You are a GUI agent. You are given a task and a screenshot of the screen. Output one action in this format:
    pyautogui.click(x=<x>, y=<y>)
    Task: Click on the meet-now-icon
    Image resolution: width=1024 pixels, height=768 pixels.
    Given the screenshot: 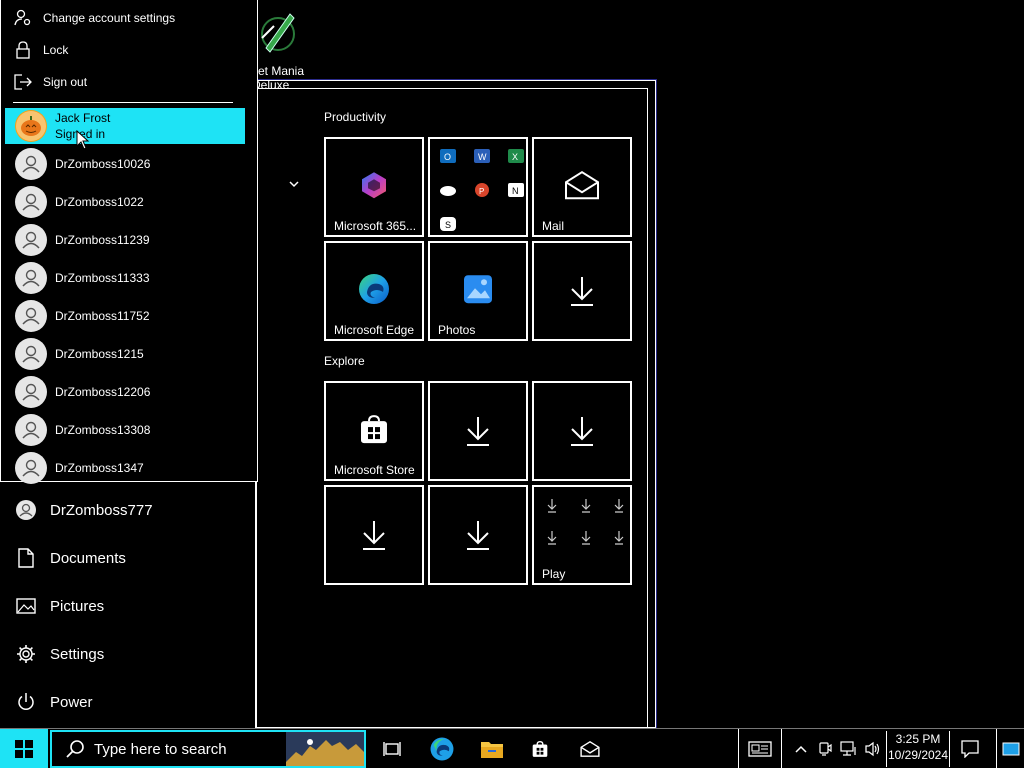 What is the action you would take?
    pyautogui.click(x=825, y=749)
    